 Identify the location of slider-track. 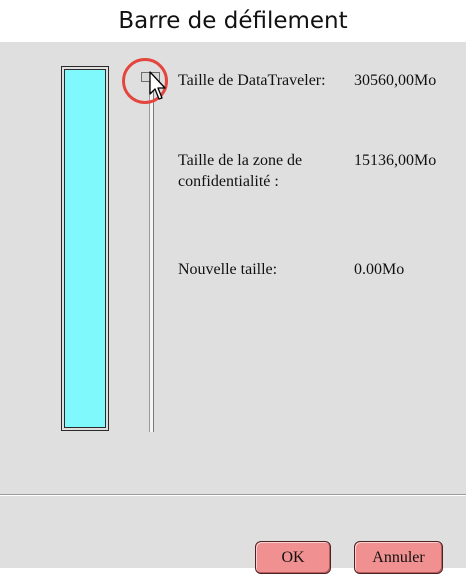
(151, 256).